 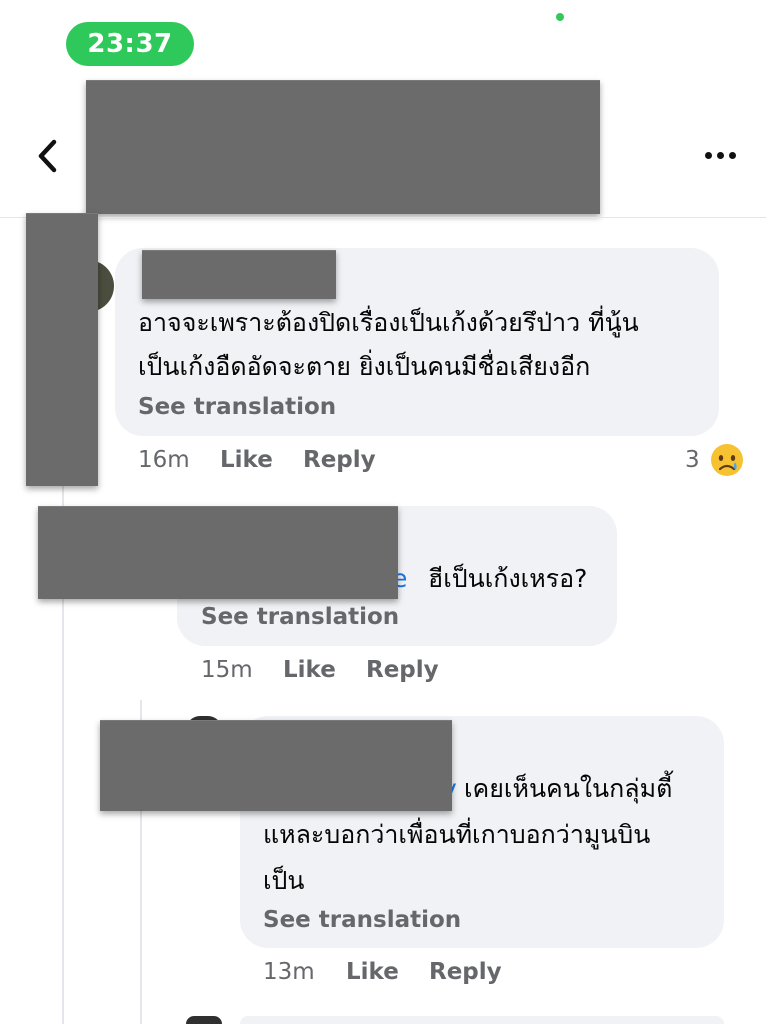 What do you see at coordinates (508, 578) in the screenshot?
I see `reply-text: ฮีเป็นเก้งเหรอ?` at bounding box center [508, 578].